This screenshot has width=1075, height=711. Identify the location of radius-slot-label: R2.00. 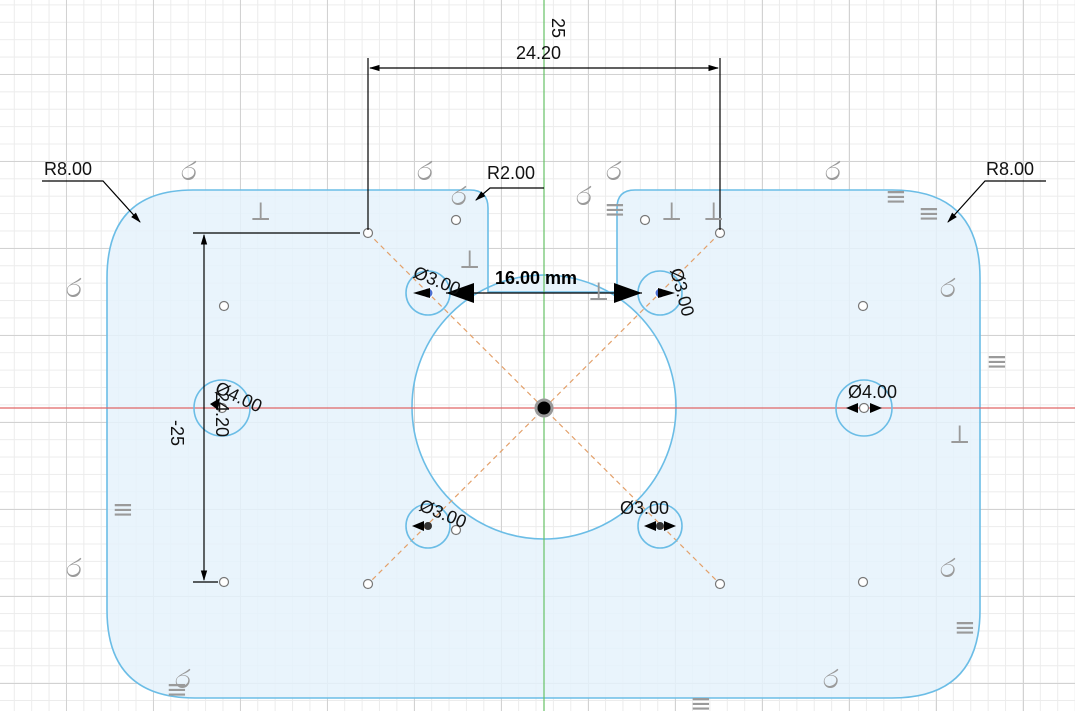
(511, 173).